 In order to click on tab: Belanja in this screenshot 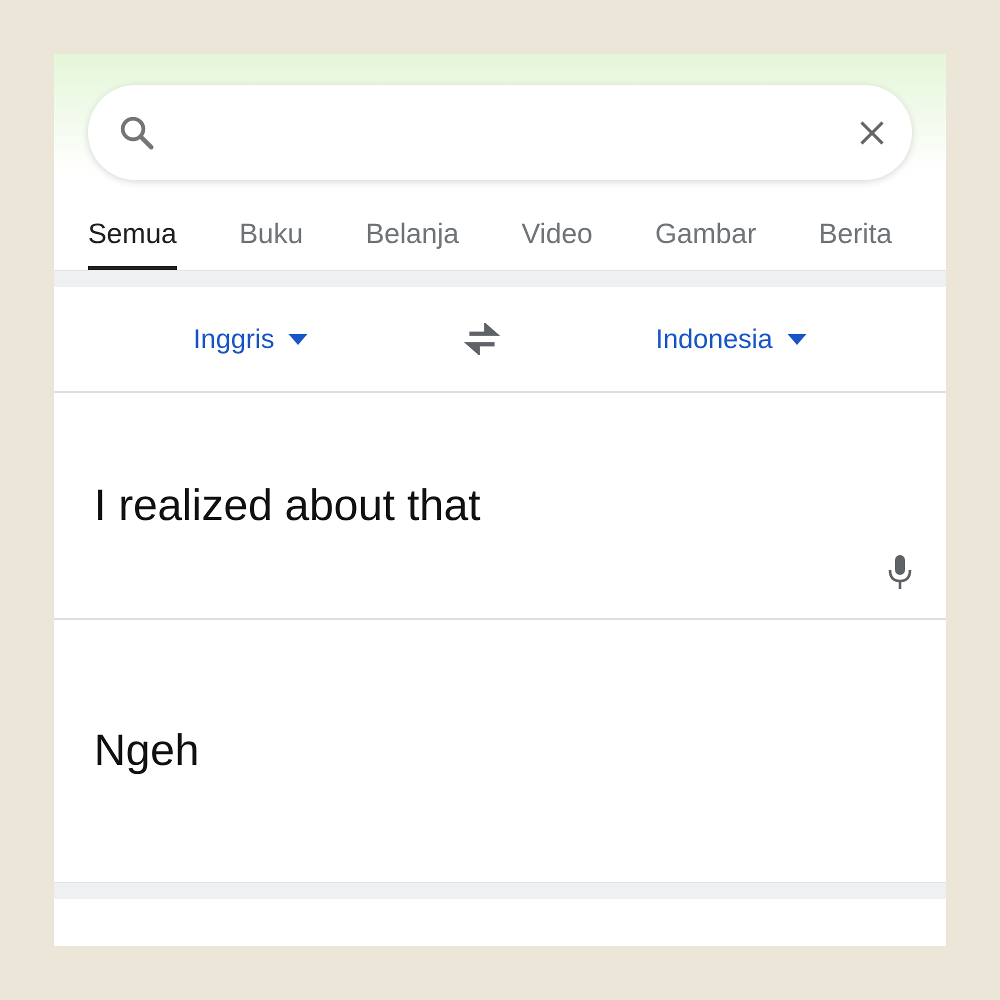, I will do `click(412, 240)`.